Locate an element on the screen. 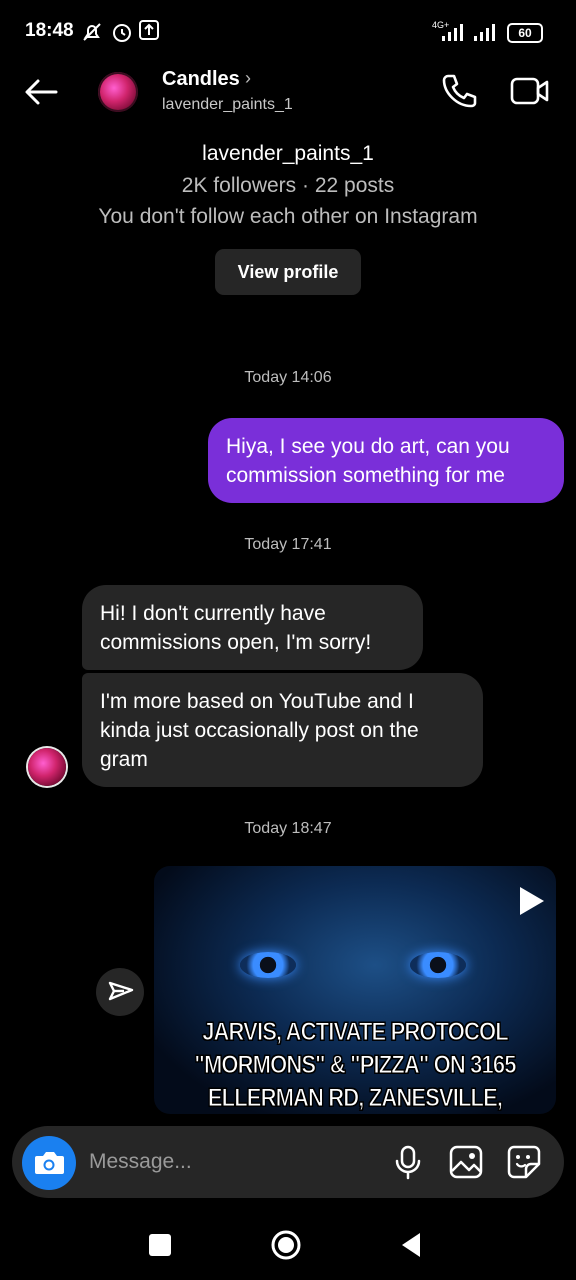  back-arrow-icon is located at coordinates (42, 92).